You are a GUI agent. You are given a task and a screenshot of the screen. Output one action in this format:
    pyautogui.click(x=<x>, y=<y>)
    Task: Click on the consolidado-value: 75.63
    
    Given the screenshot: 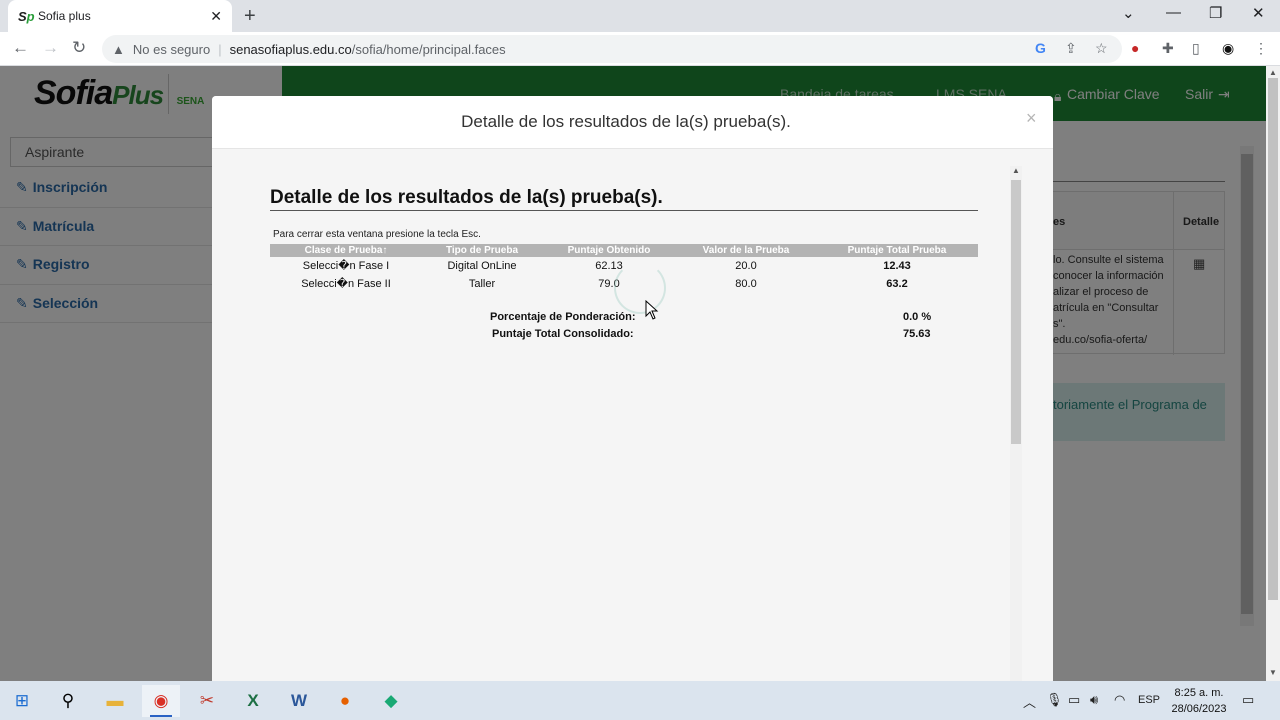 What is the action you would take?
    pyautogui.click(x=917, y=334)
    